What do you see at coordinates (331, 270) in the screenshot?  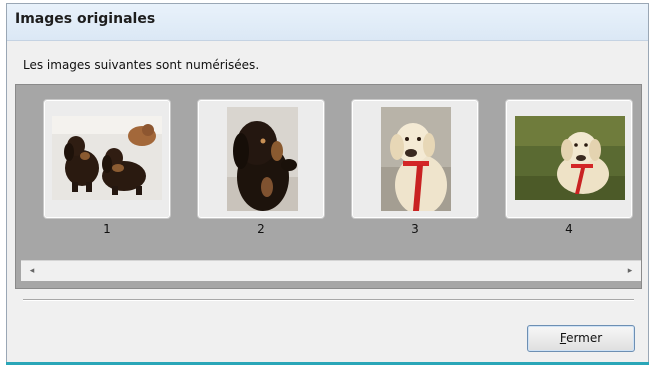 I see `horizontal-scrollbar: ◂ ▸` at bounding box center [331, 270].